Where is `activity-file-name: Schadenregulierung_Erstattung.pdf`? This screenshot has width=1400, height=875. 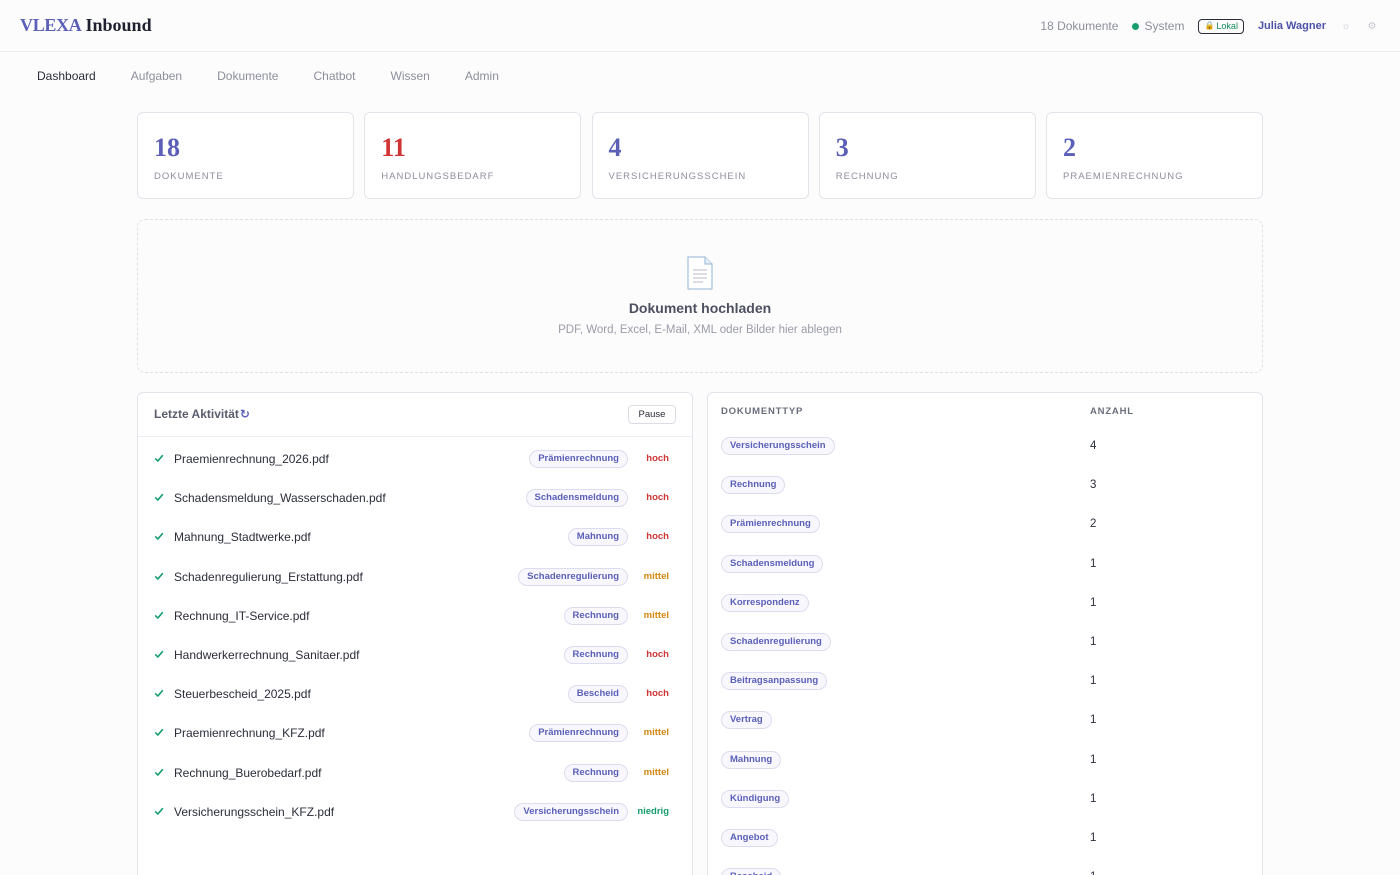
activity-file-name: Schadenregulierung_Erstattung.pdf is located at coordinates (268, 577).